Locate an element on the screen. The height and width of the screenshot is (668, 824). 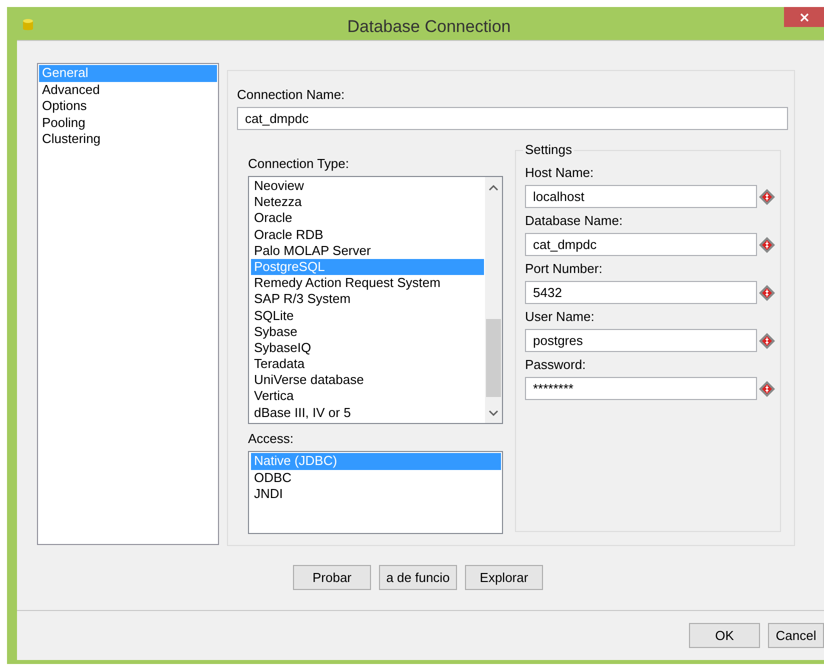
action-button: Probar is located at coordinates (332, 577).